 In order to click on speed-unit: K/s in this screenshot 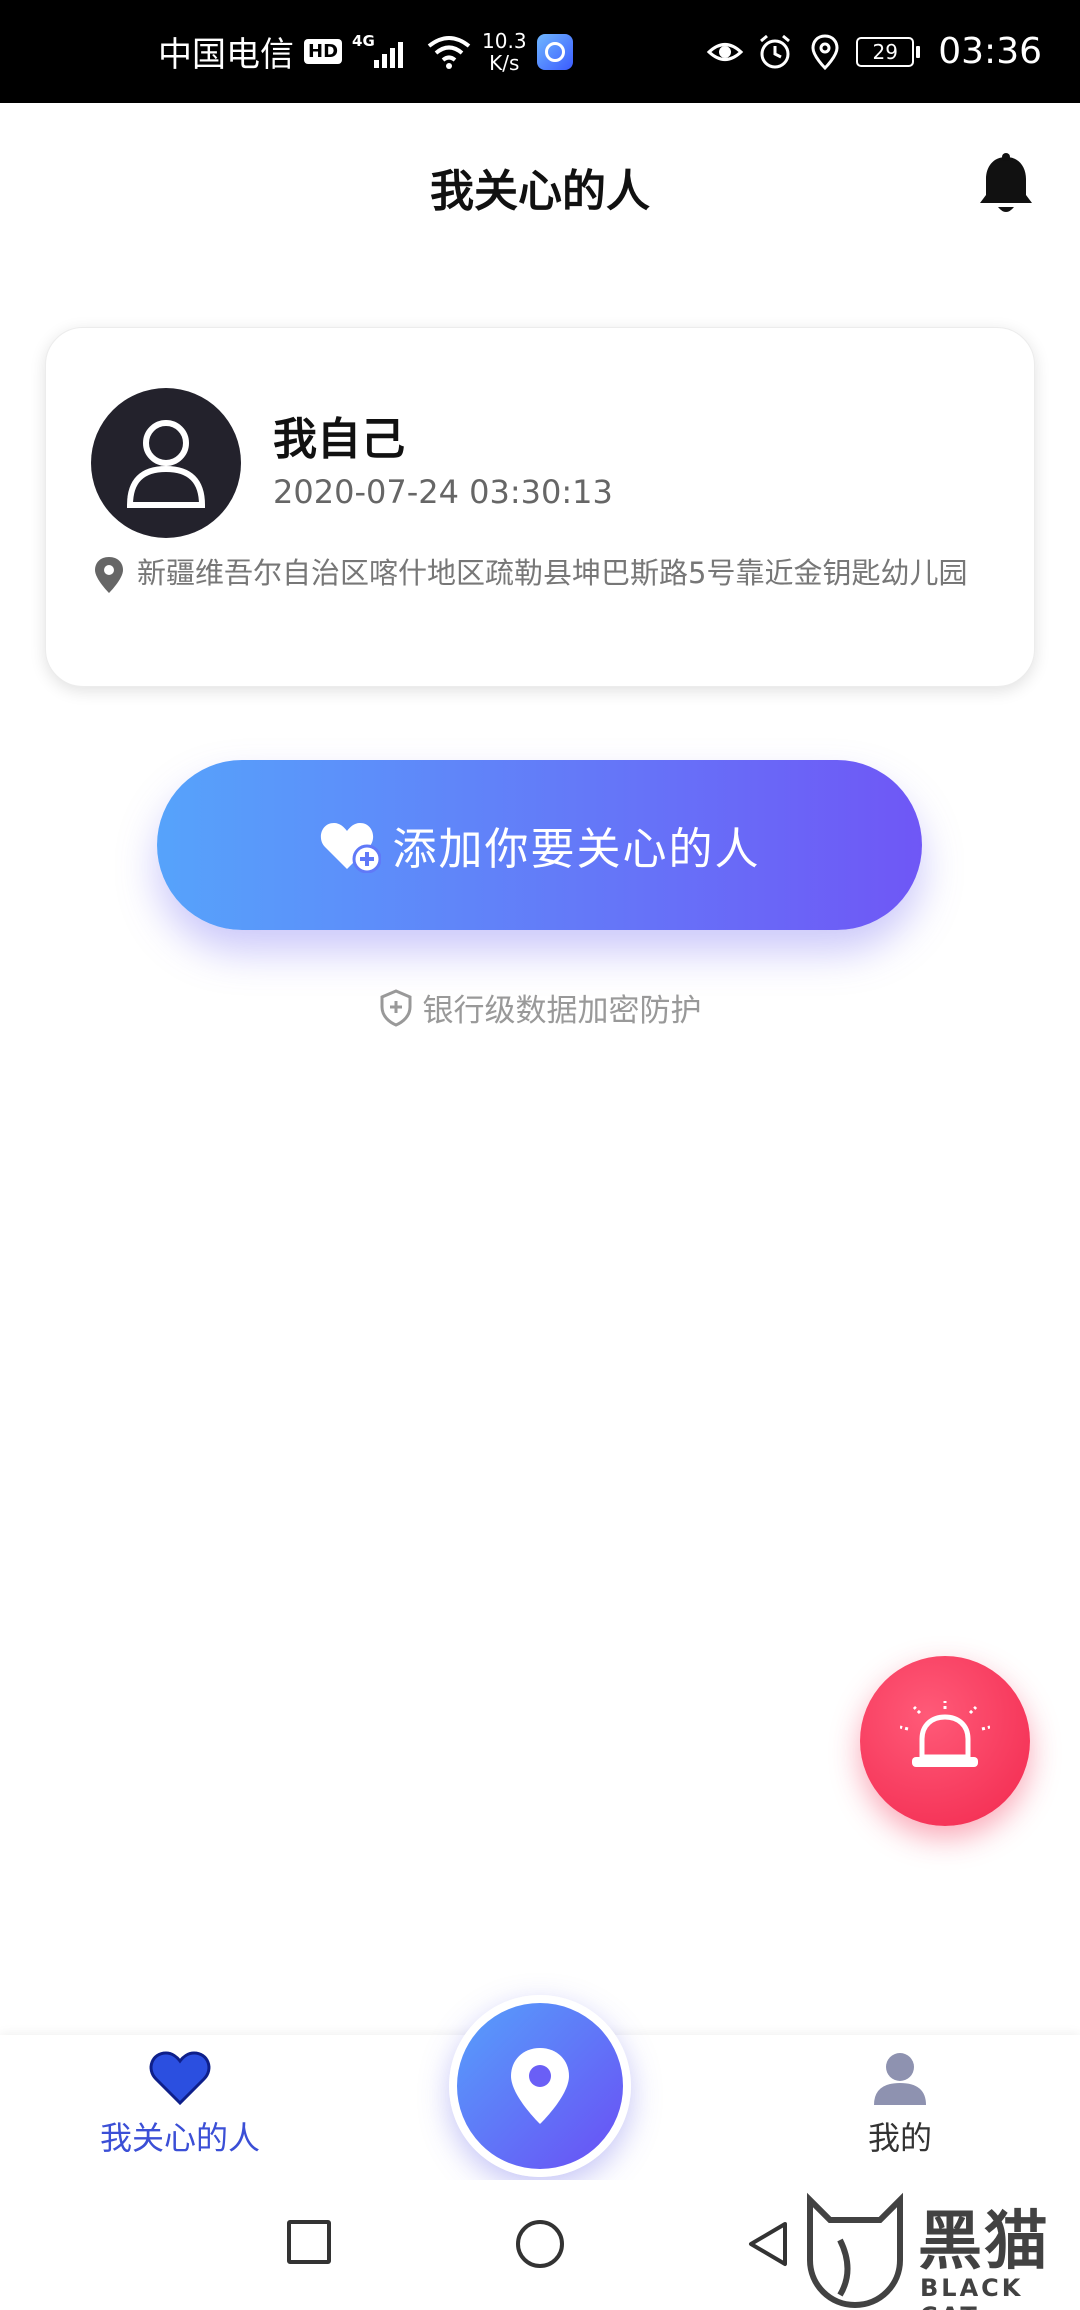, I will do `click(504, 62)`.